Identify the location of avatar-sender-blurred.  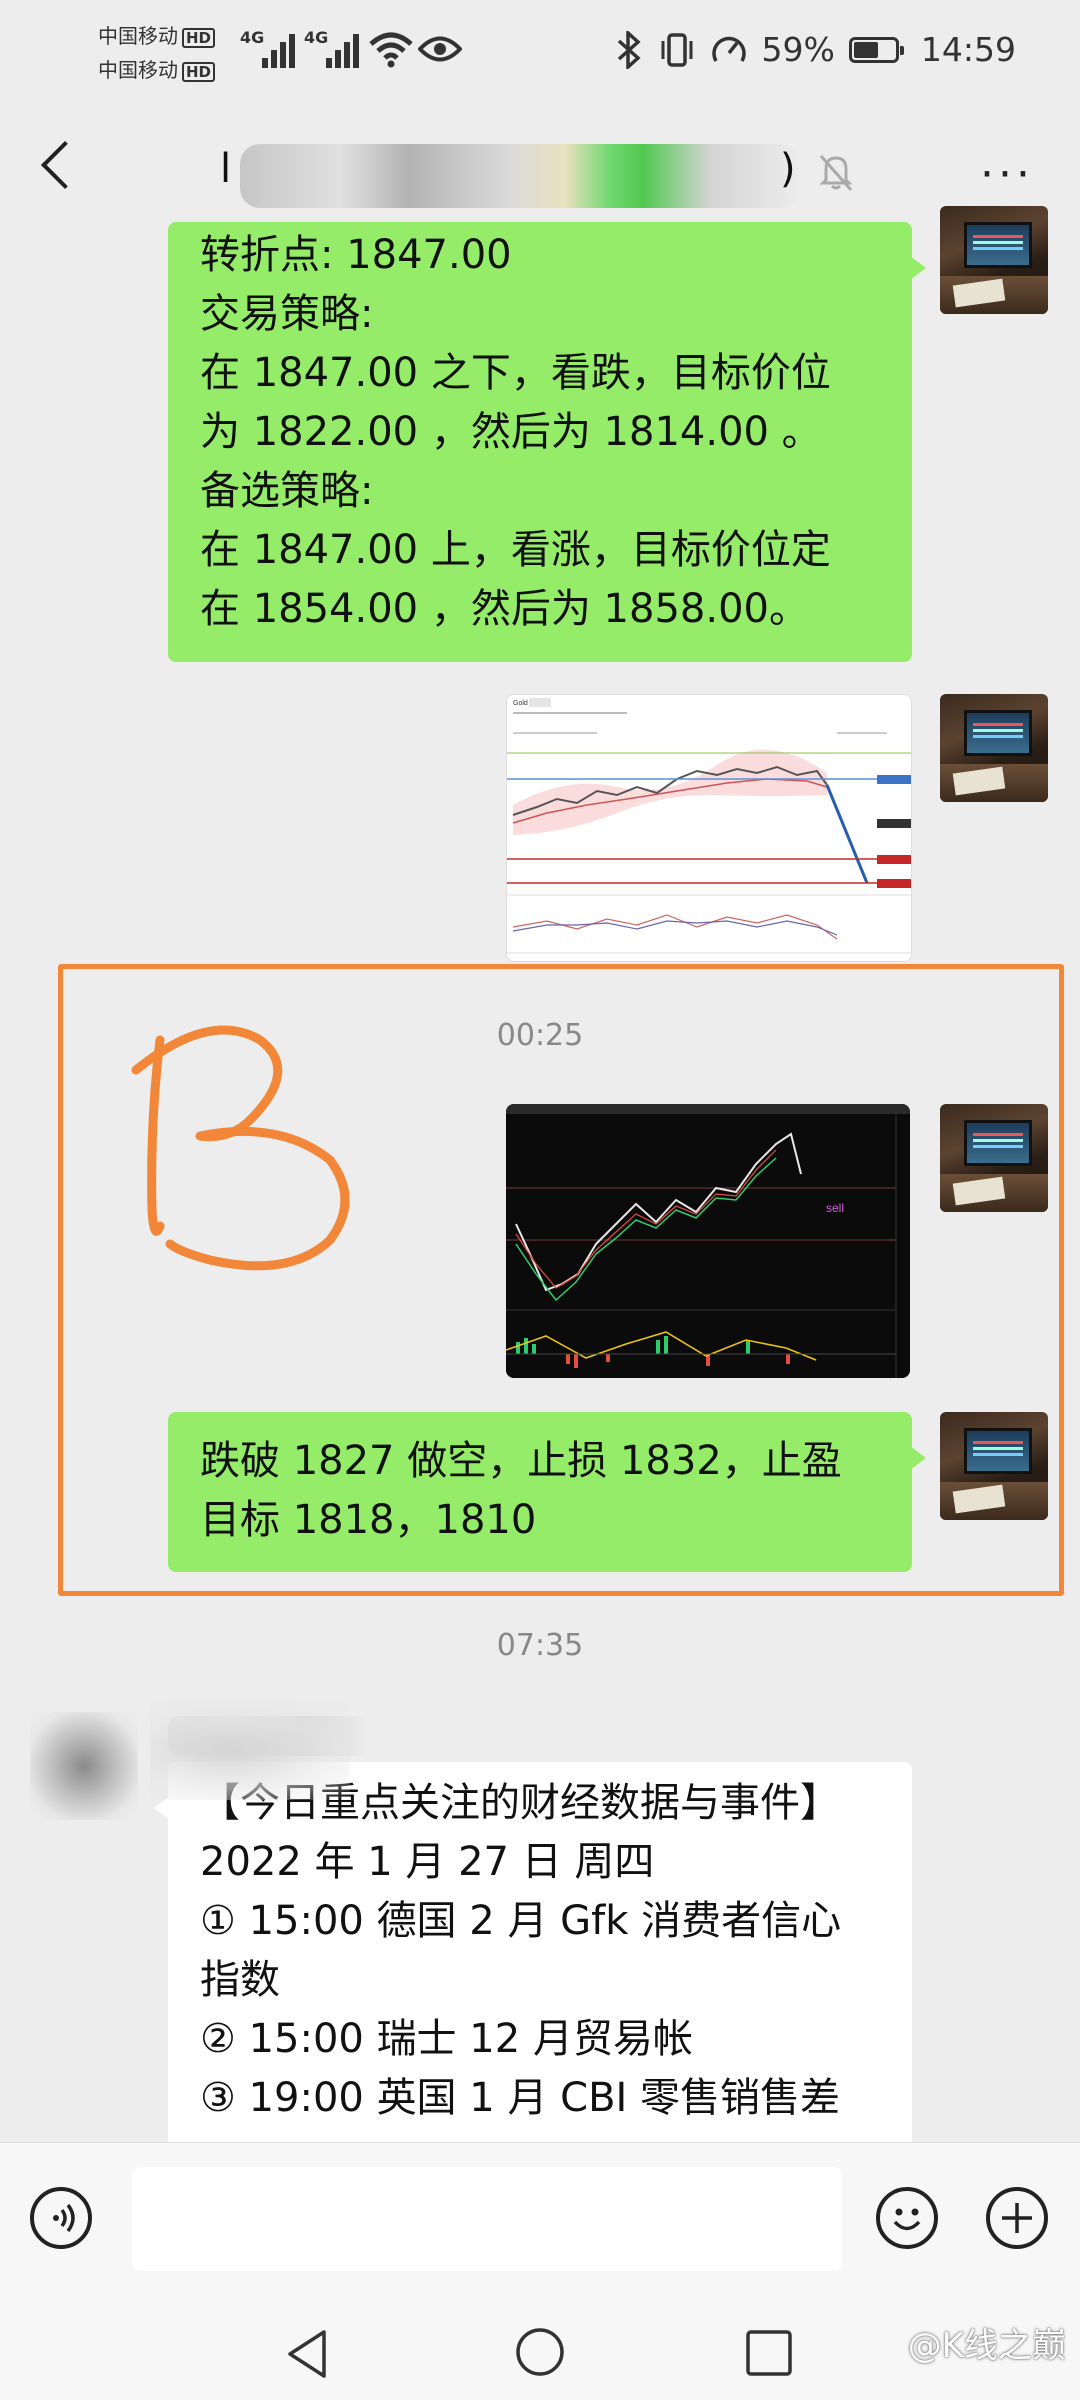
(84, 1766).